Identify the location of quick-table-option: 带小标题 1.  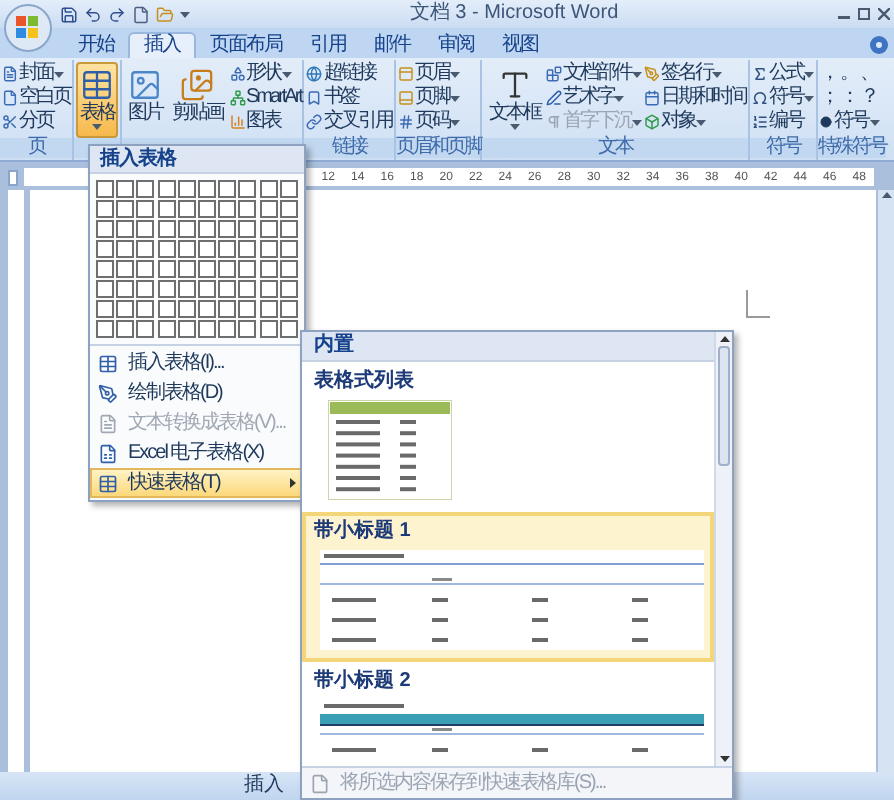
(508, 587).